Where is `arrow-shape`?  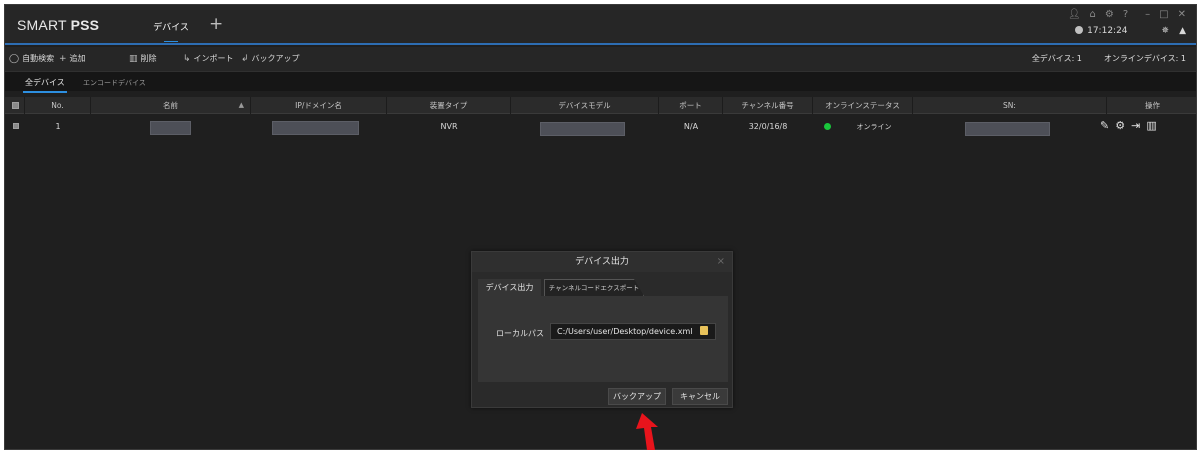 arrow-shape is located at coordinates (647, 431).